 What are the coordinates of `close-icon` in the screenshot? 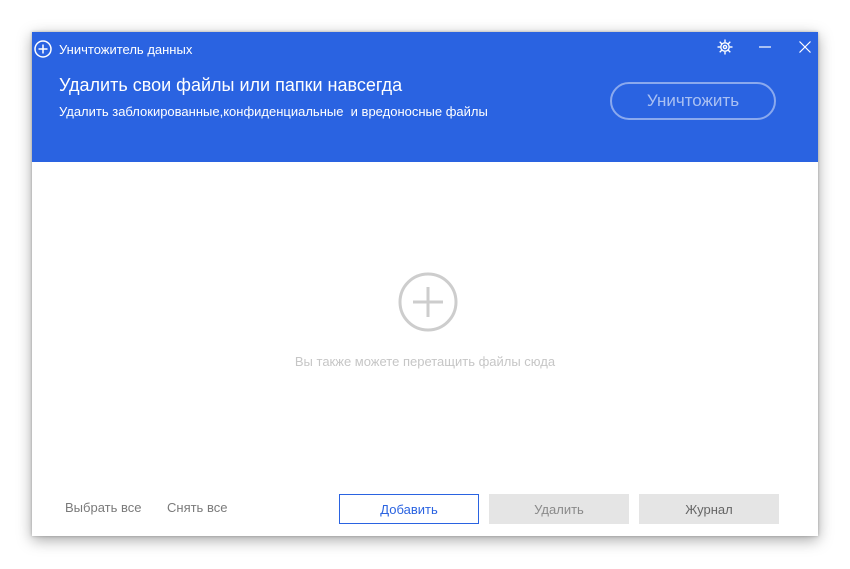 It's located at (805, 49).